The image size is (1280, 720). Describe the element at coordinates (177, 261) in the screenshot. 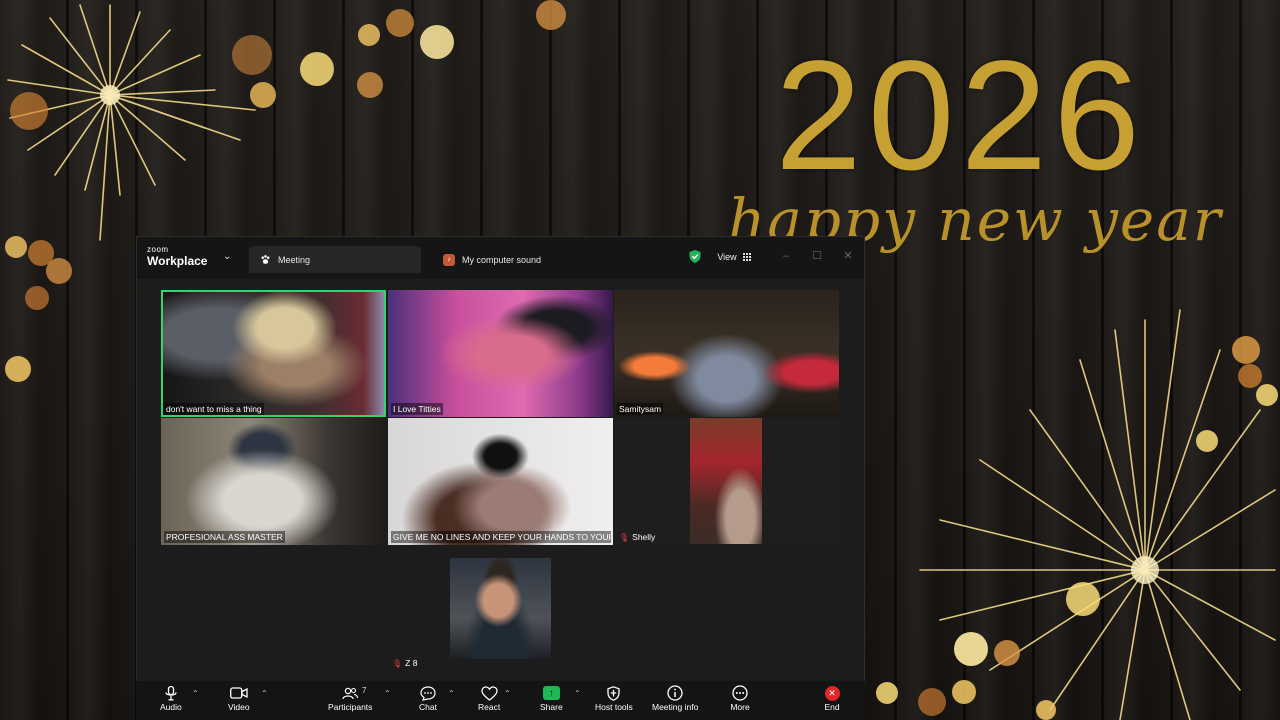

I see `brand-big: Workplace` at that location.